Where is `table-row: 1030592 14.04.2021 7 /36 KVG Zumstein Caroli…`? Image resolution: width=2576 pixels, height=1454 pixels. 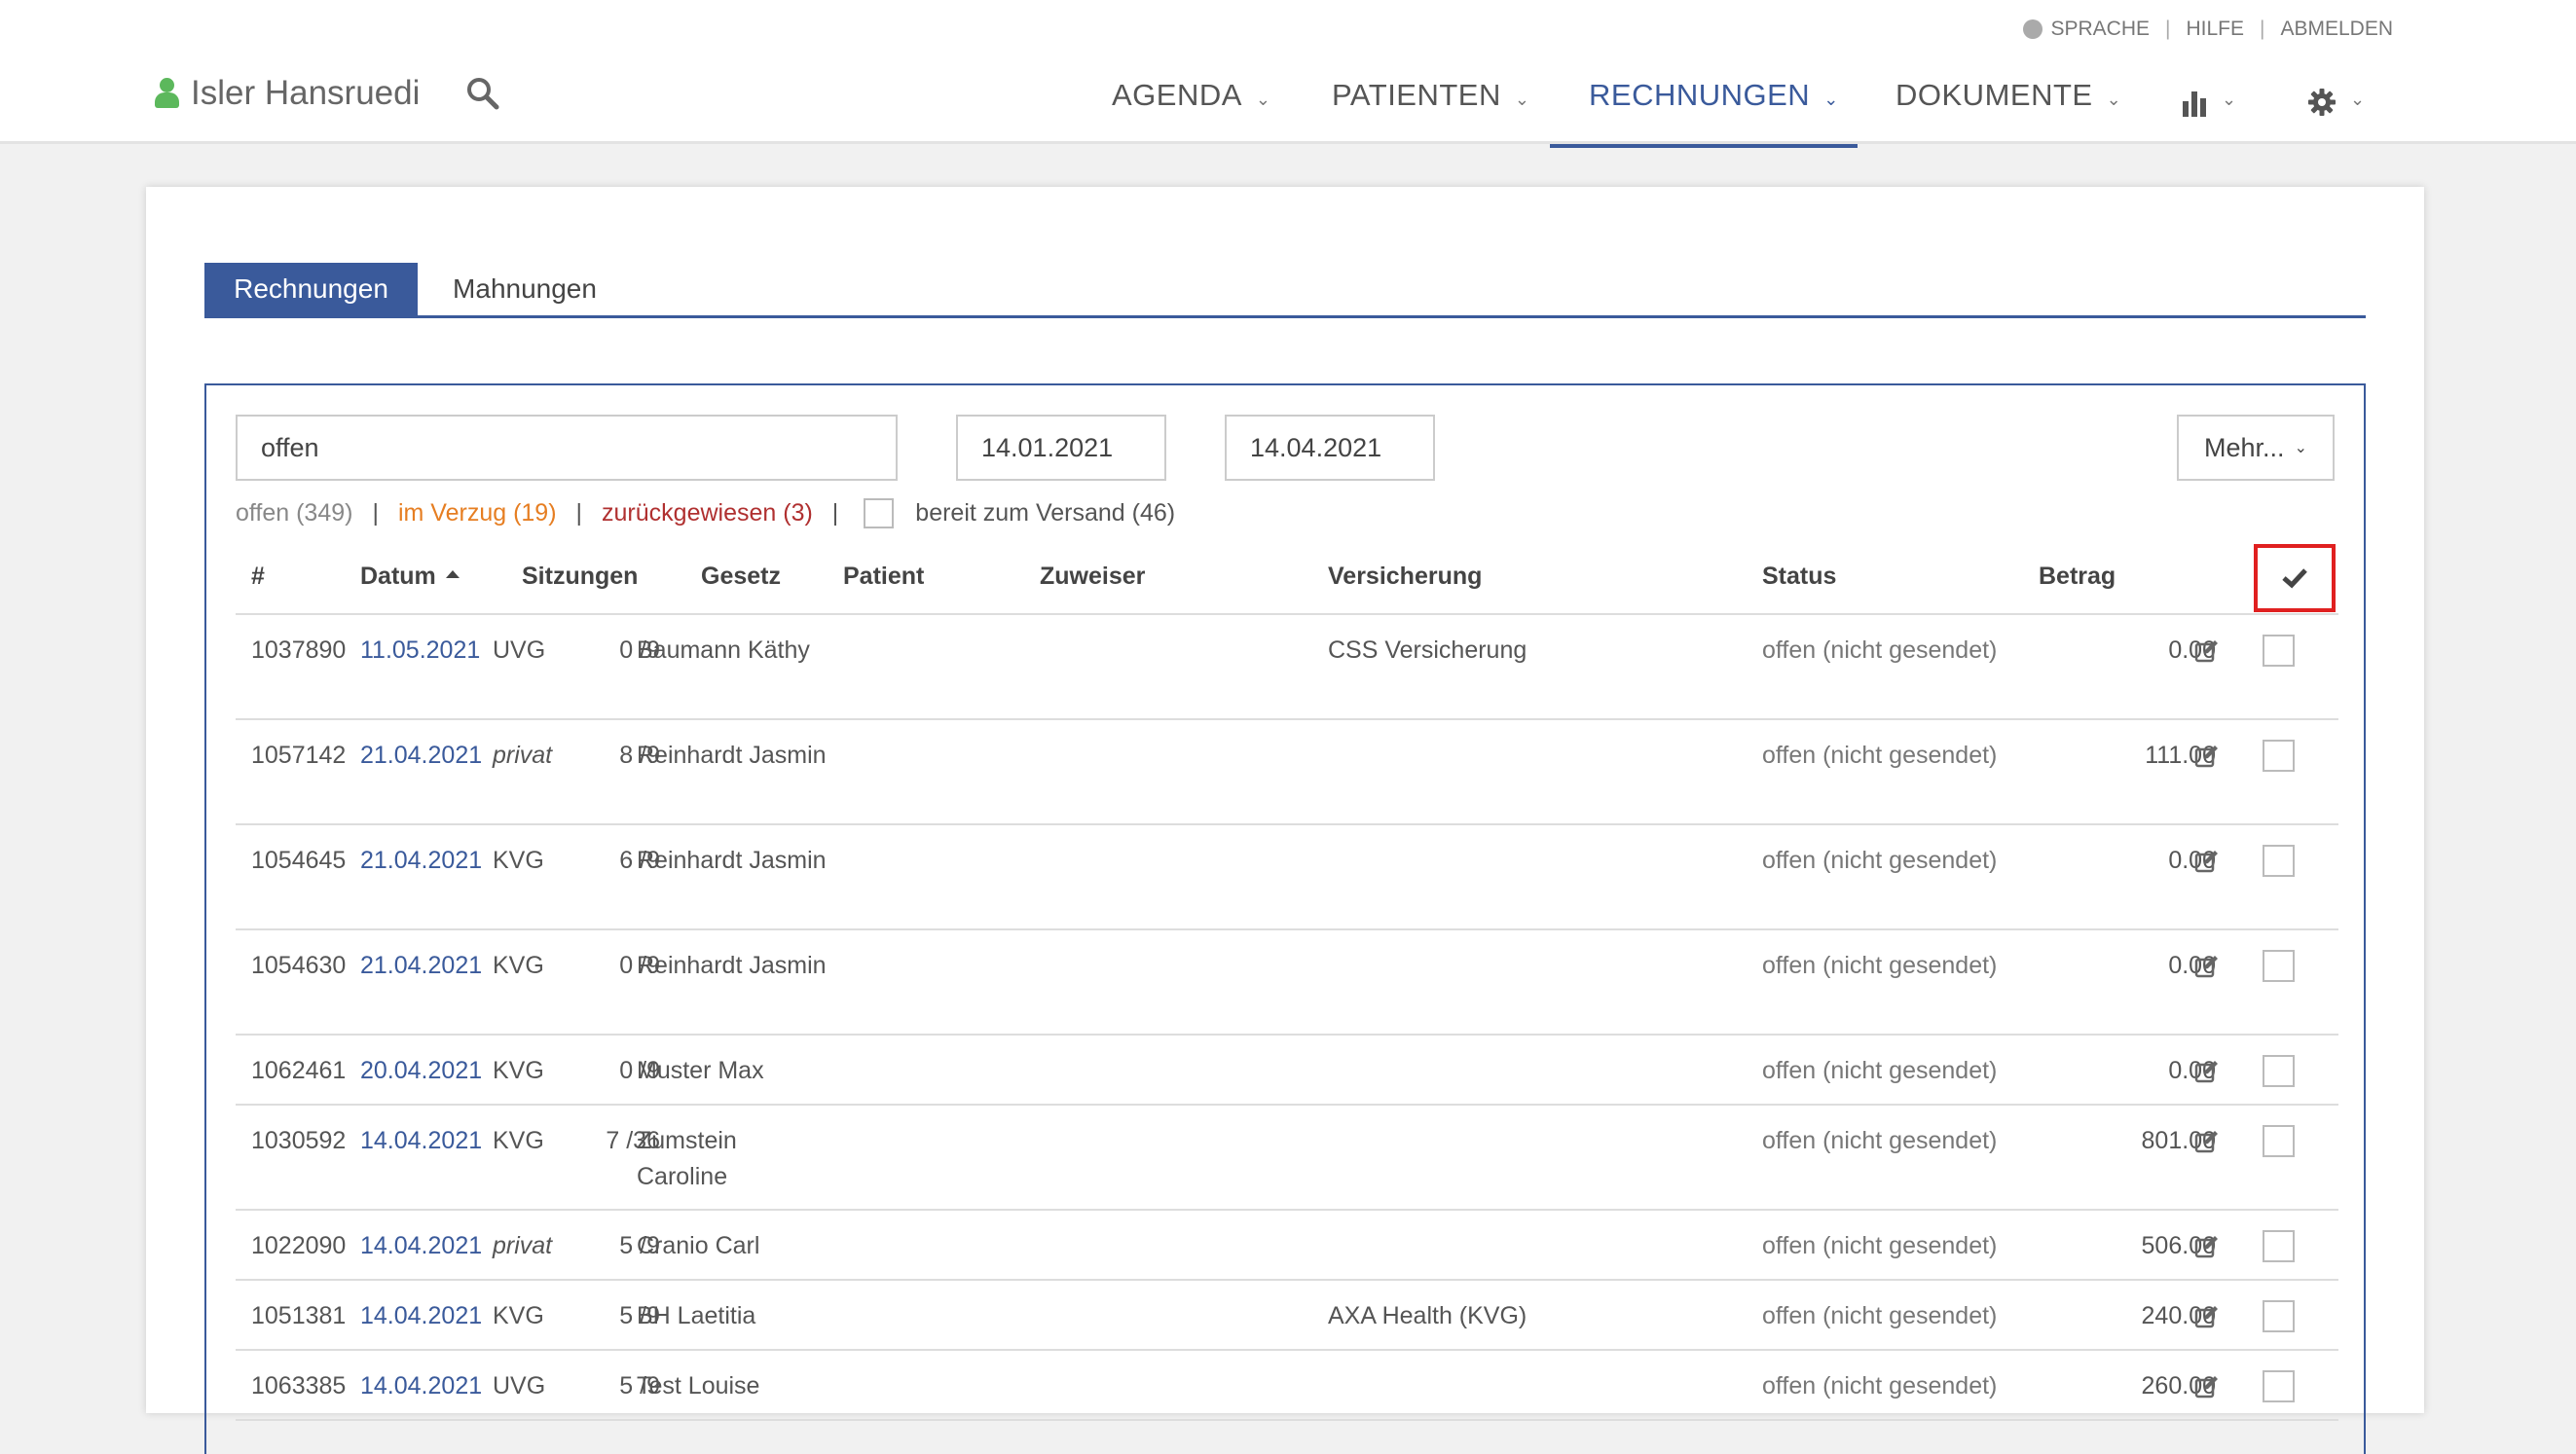 table-row: 1030592 14.04.2021 7 /36 KVG Zumstein Caroli… is located at coordinates (1287, 1158).